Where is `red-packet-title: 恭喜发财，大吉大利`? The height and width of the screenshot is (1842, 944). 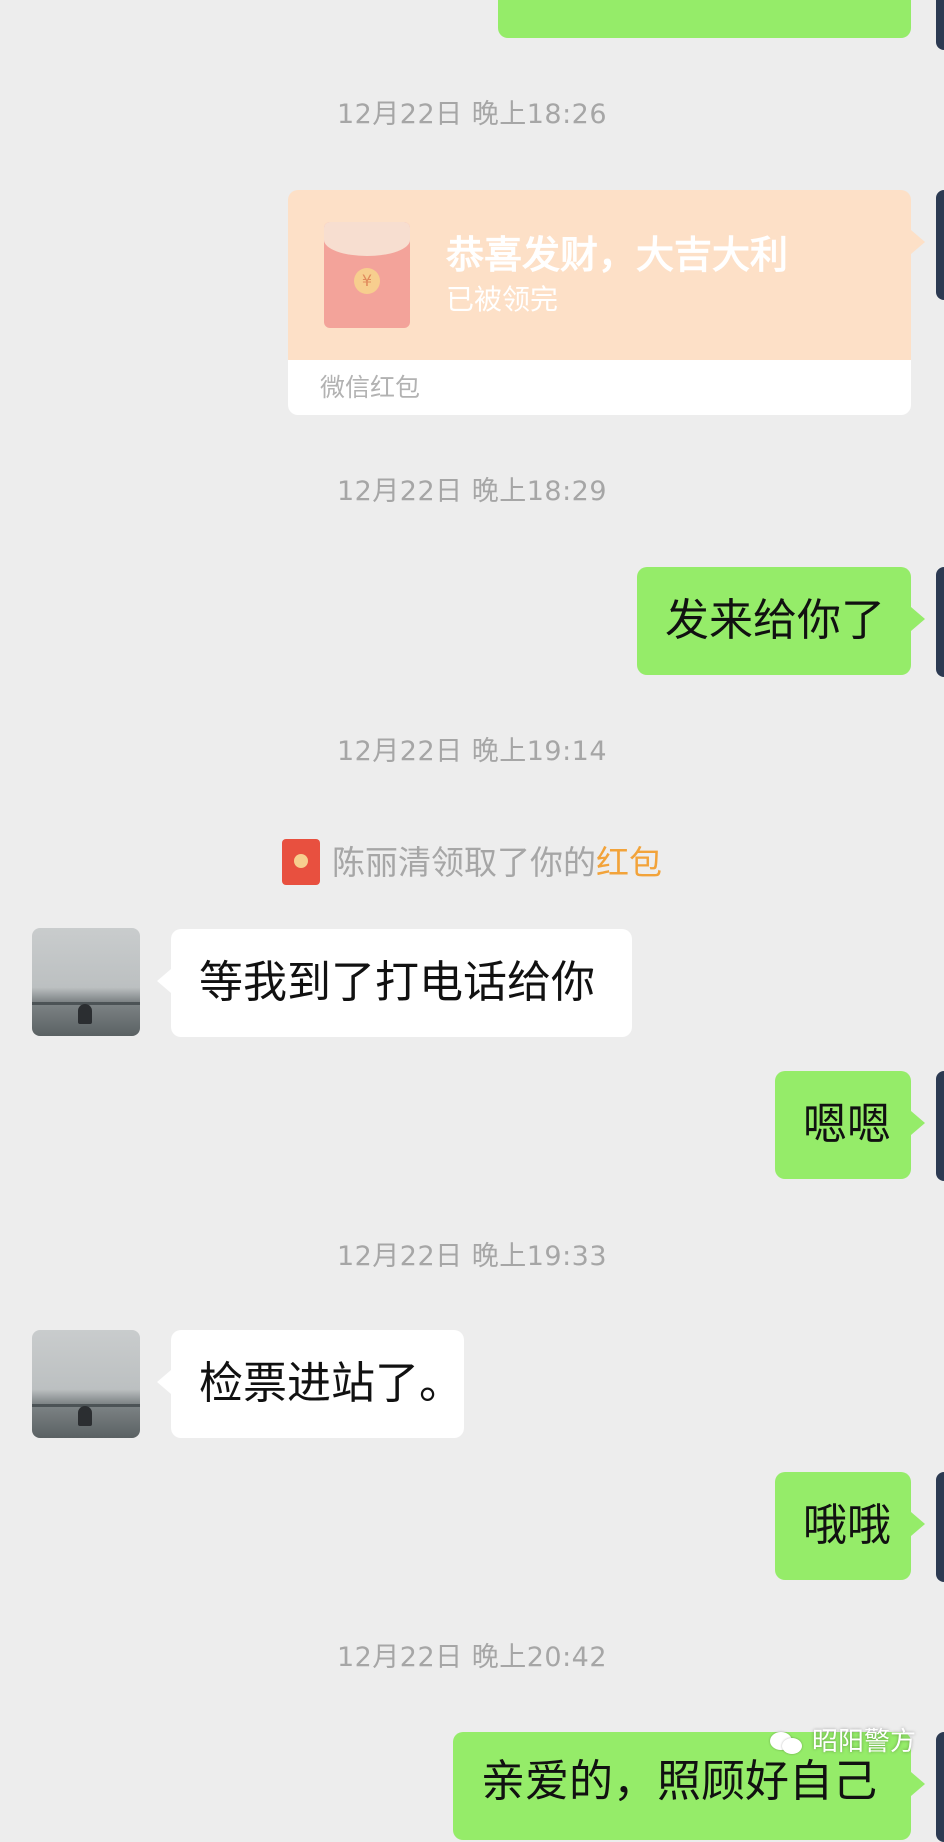 red-packet-title: 恭喜发财，大吉大利 is located at coordinates (617, 255).